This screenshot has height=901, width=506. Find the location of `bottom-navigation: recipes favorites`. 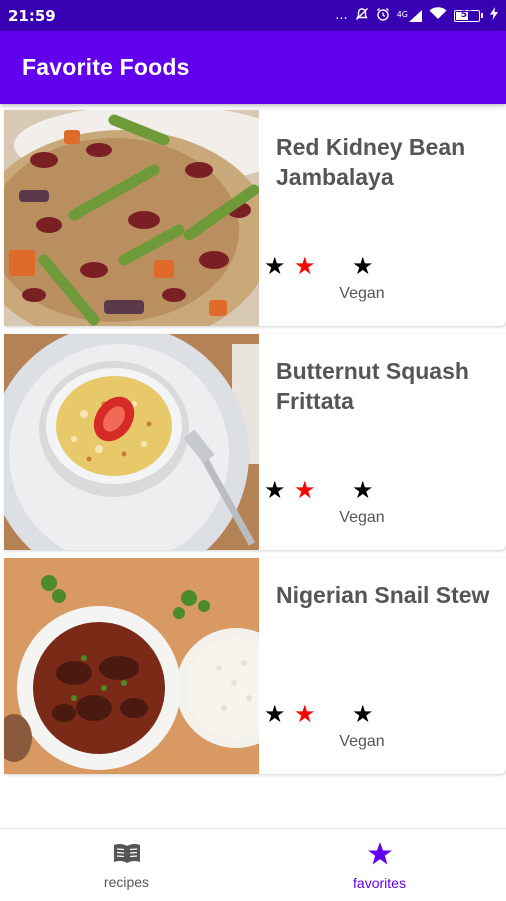

bottom-navigation: recipes favorites is located at coordinates (253, 864).